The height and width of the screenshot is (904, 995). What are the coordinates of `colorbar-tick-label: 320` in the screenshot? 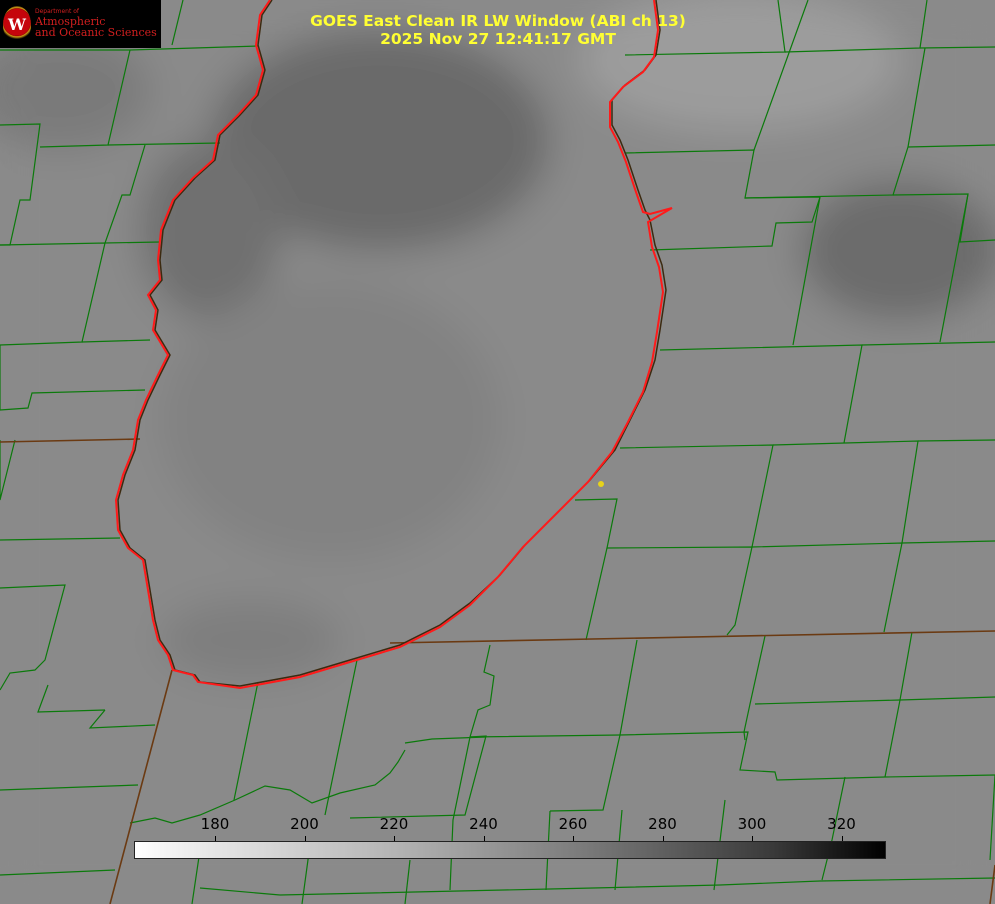 It's located at (841, 824).